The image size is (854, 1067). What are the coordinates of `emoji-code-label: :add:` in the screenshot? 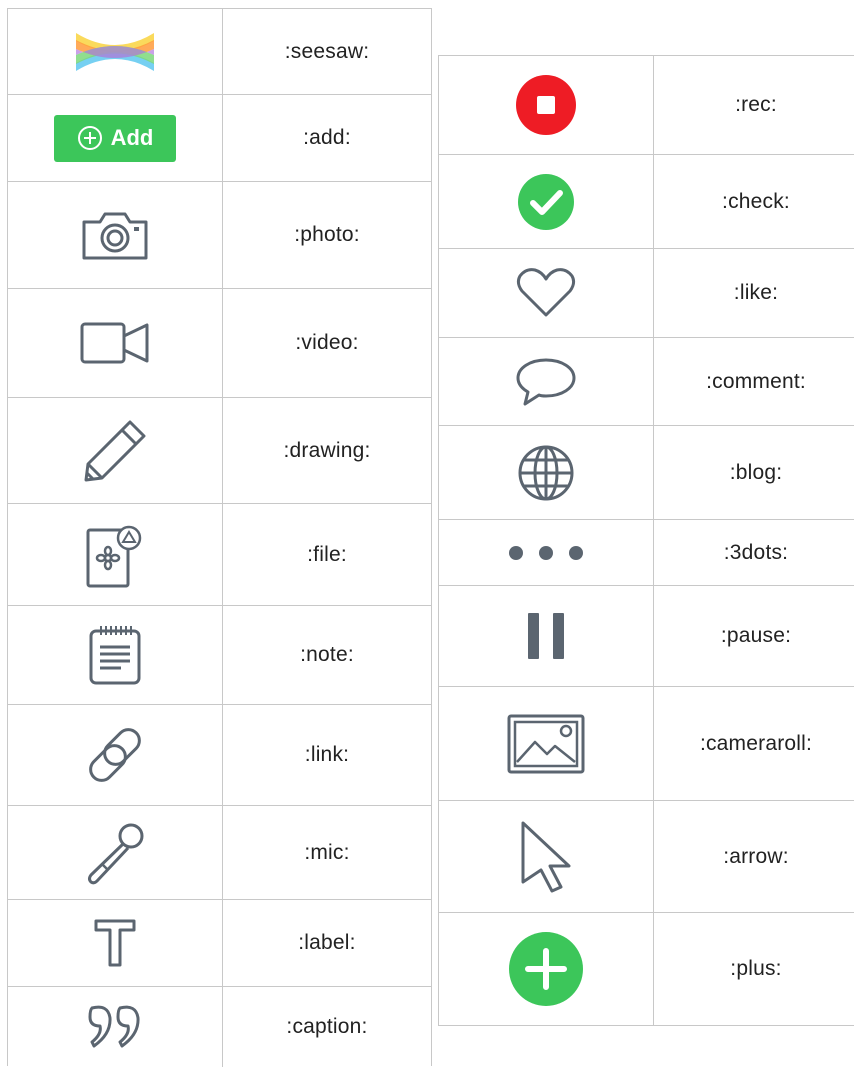 It's located at (327, 137).